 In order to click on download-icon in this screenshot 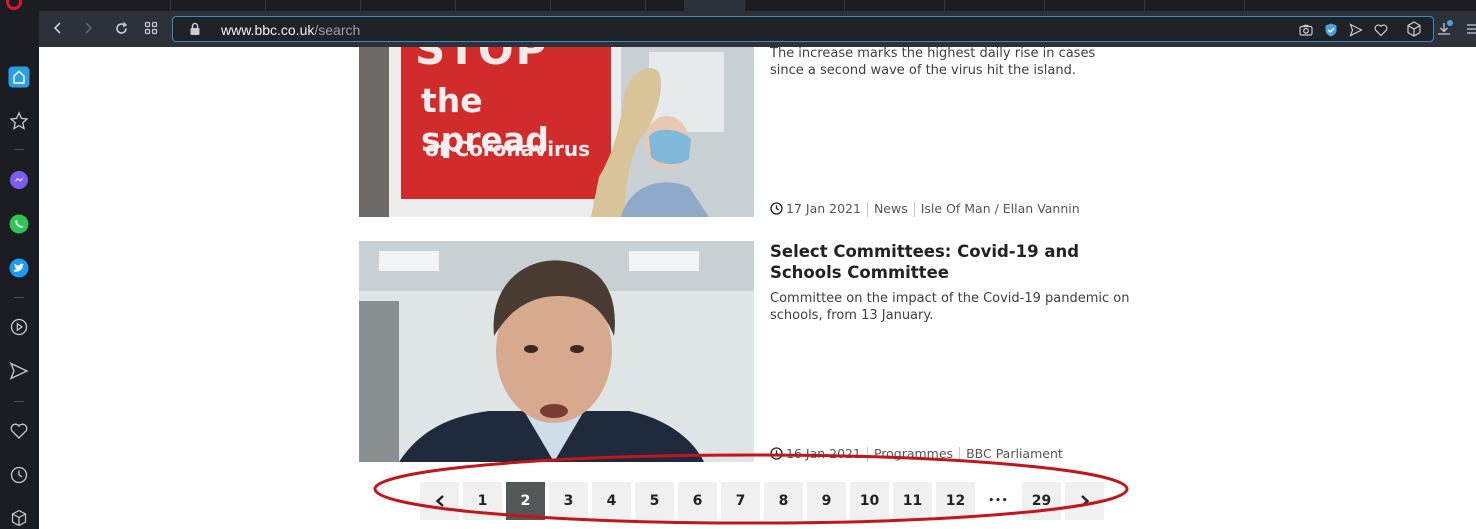, I will do `click(1444, 29)`.